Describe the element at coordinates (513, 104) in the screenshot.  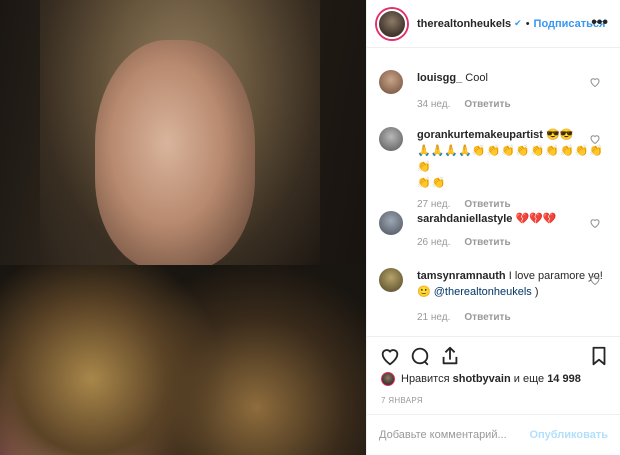
I see `comment-meta: 34 нед. Ответить` at that location.